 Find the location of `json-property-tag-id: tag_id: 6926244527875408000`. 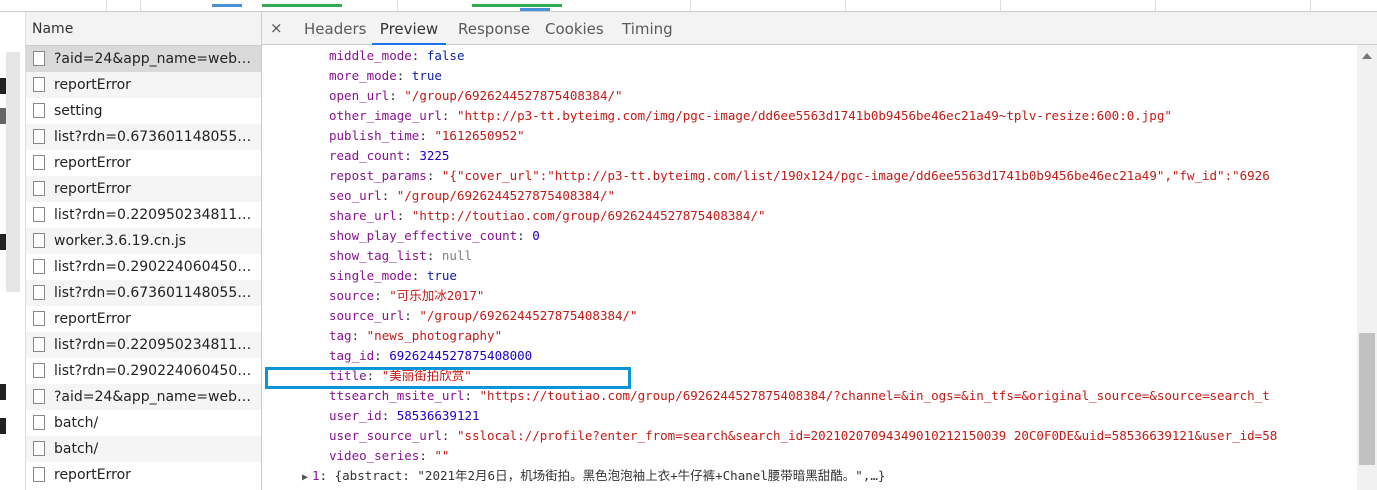

json-property-tag-id: tag_id: 6926244527875408000 is located at coordinates (430, 356).